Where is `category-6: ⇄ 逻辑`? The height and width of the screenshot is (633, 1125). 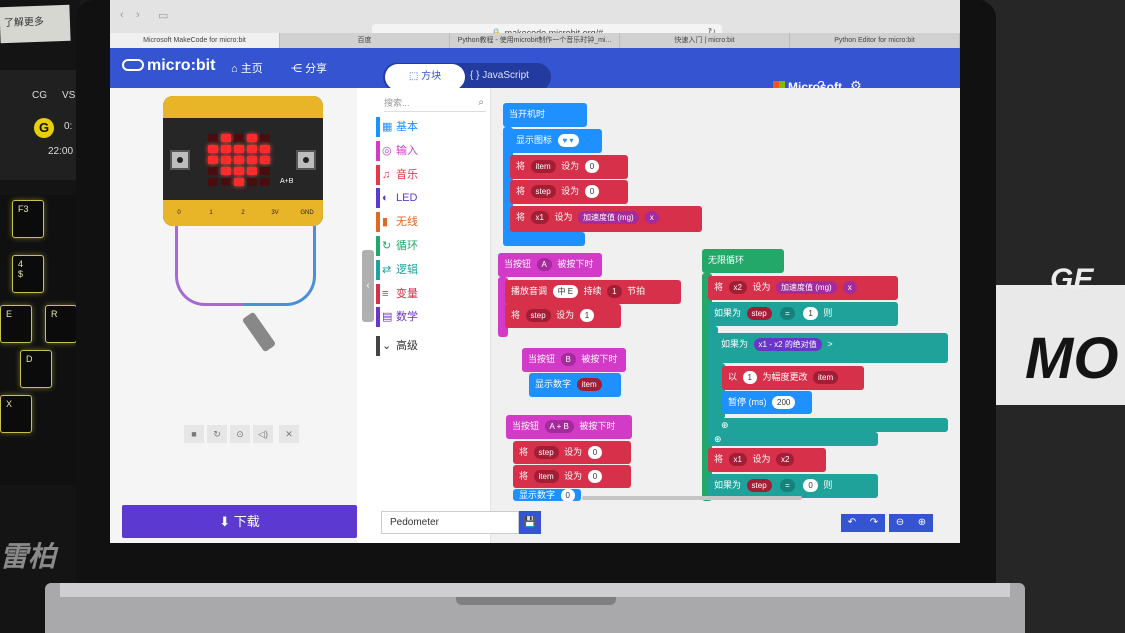 category-6: ⇄ 逻辑 is located at coordinates (433, 269).